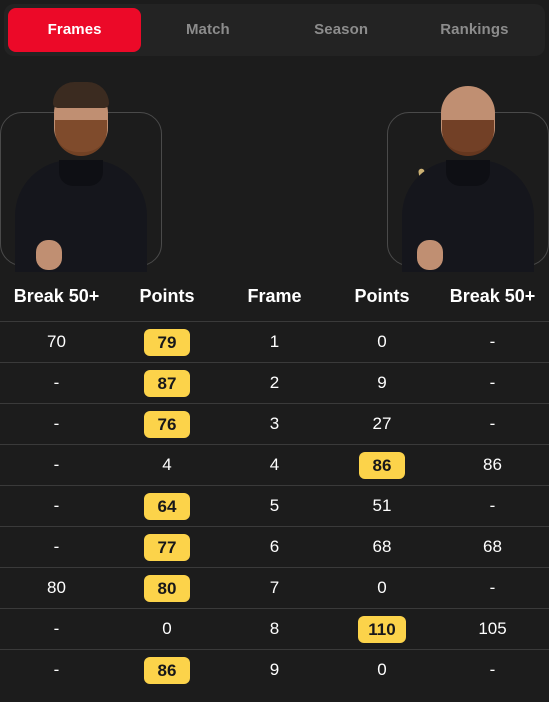 The width and height of the screenshot is (549, 702). I want to click on cell-points-left: 4, so click(167, 465).